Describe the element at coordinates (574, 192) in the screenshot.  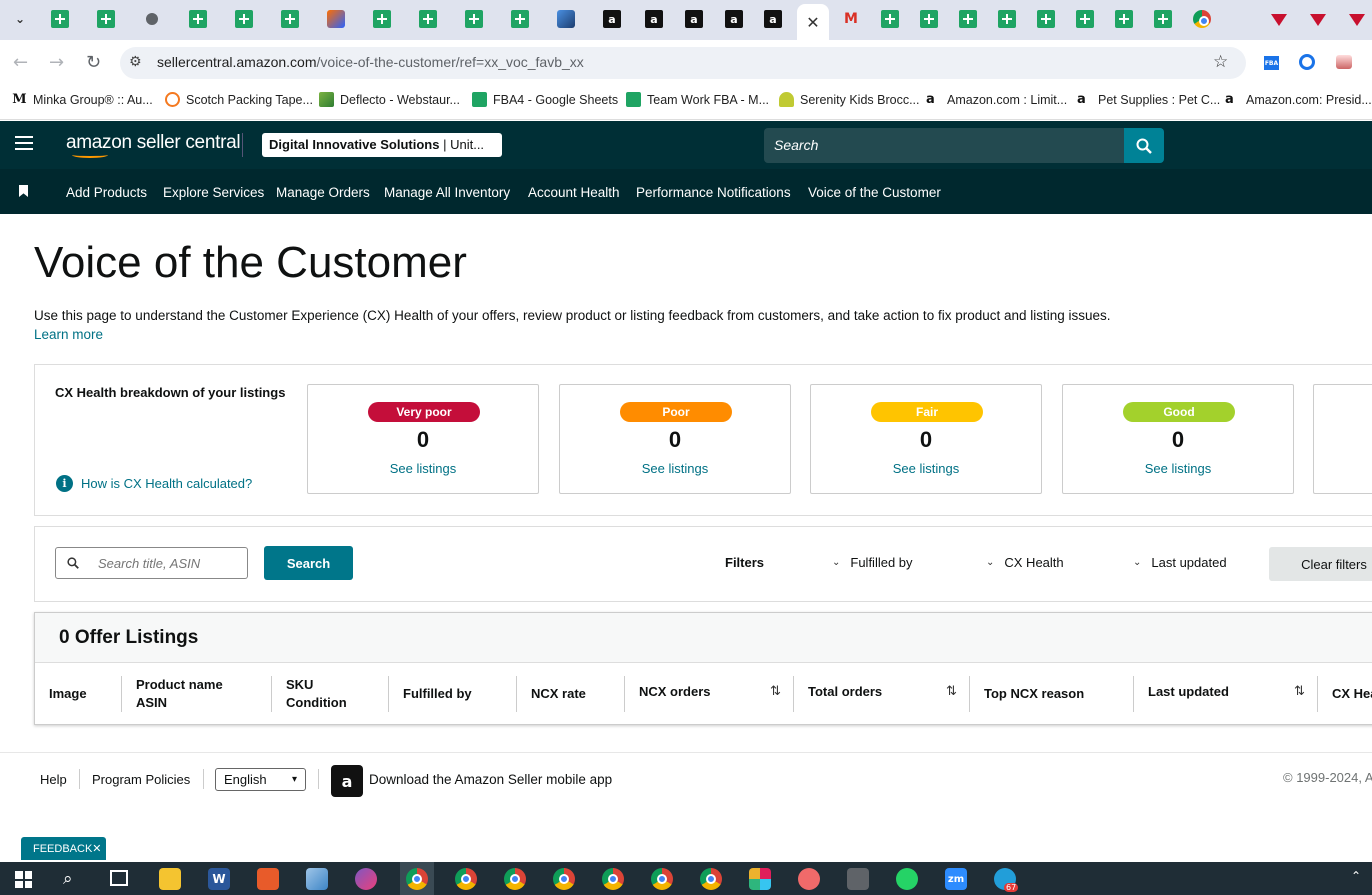
I see `nav-account-health: Account Health` at that location.